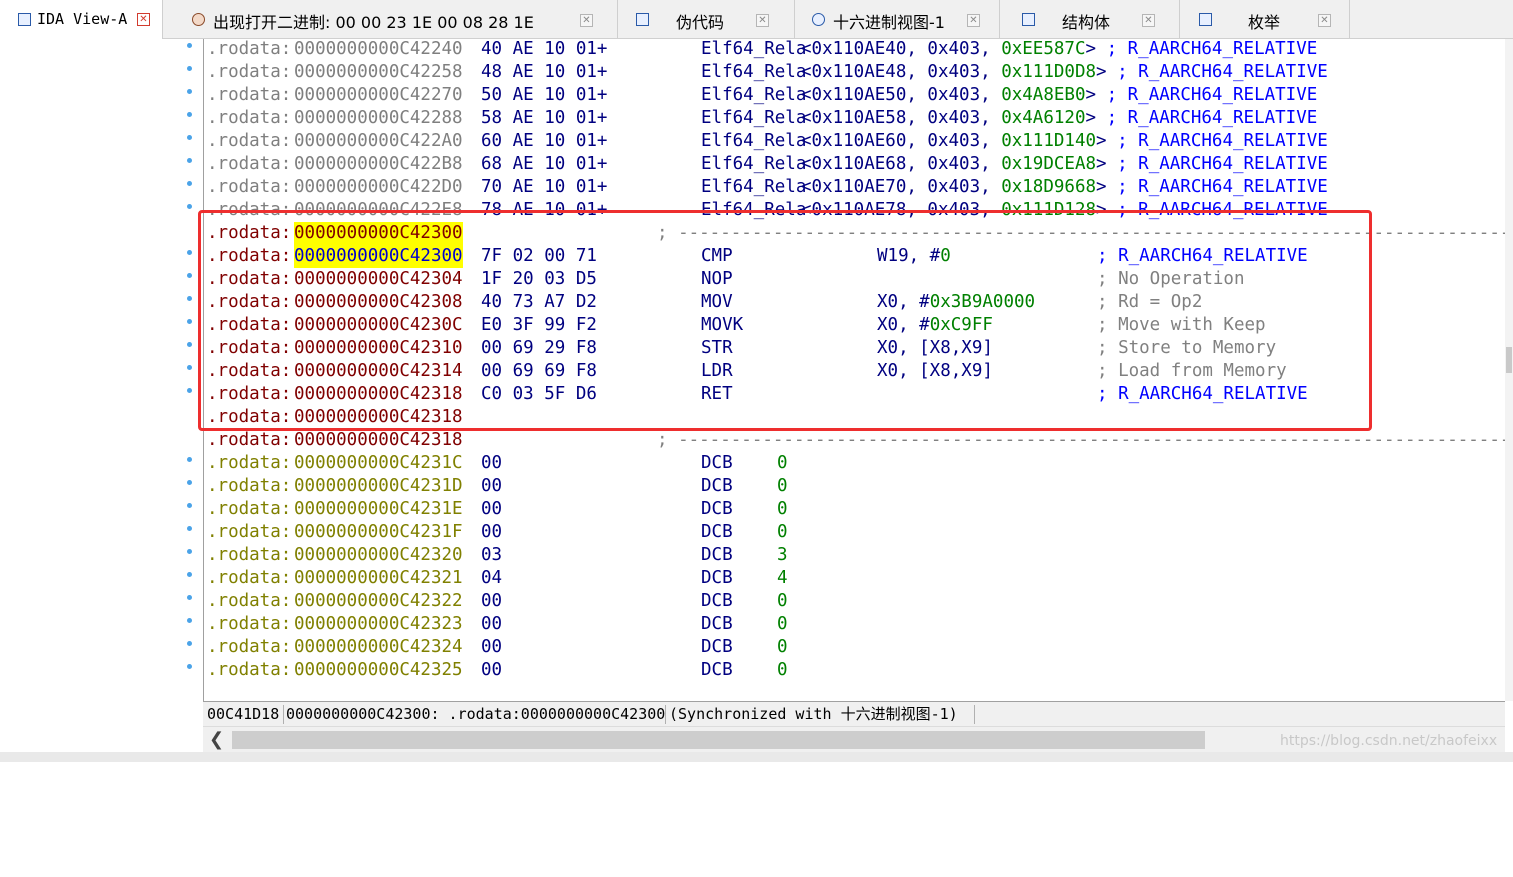 The width and height of the screenshot is (1513, 877). I want to click on listing-line: .rodata: 0000000000C42318, so click(855, 417).